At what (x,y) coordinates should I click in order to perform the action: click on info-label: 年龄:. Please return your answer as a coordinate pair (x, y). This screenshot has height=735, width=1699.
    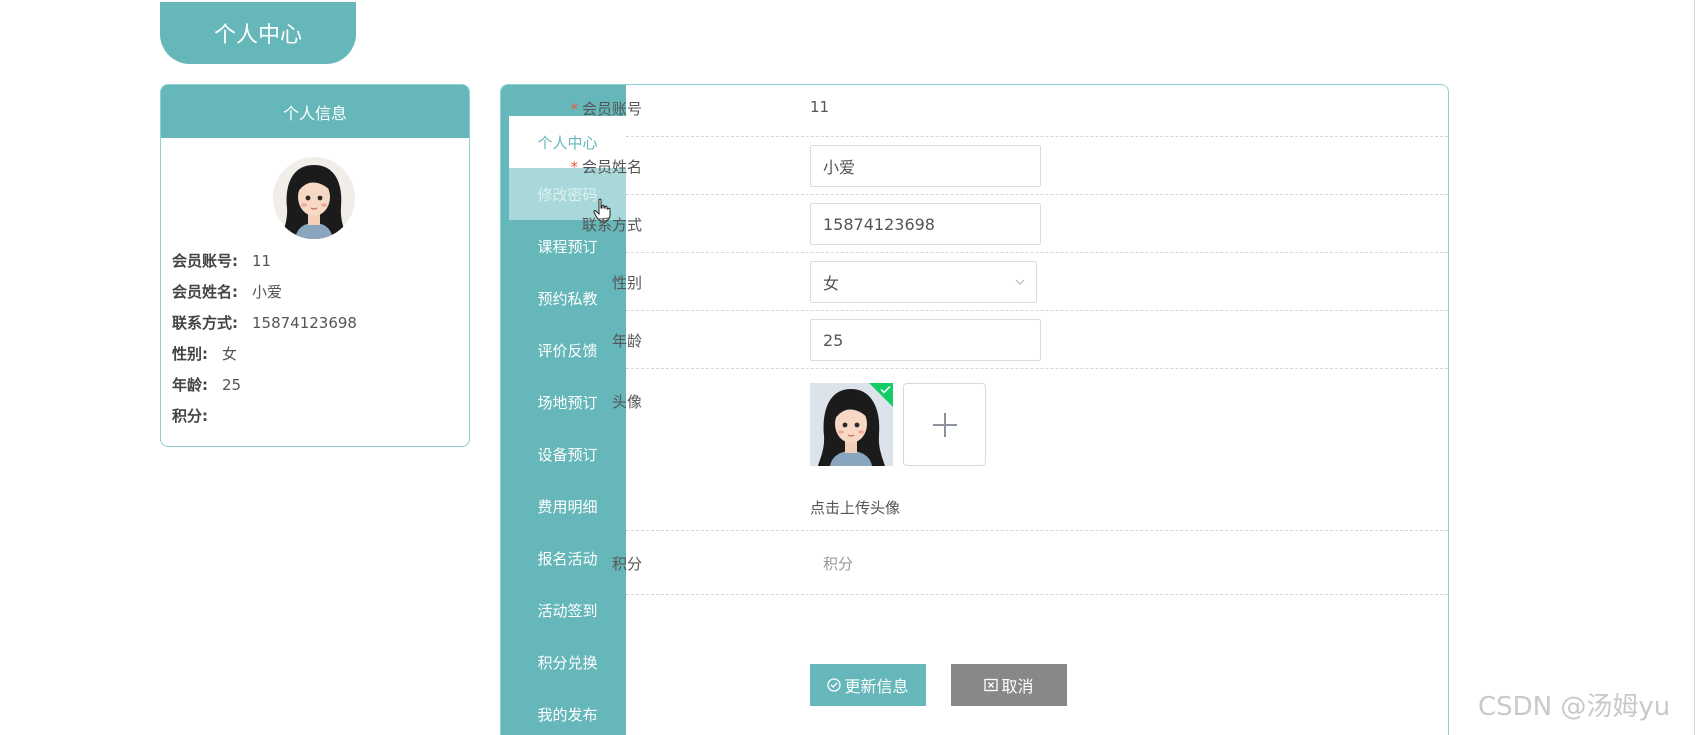
    Looking at the image, I should click on (190, 385).